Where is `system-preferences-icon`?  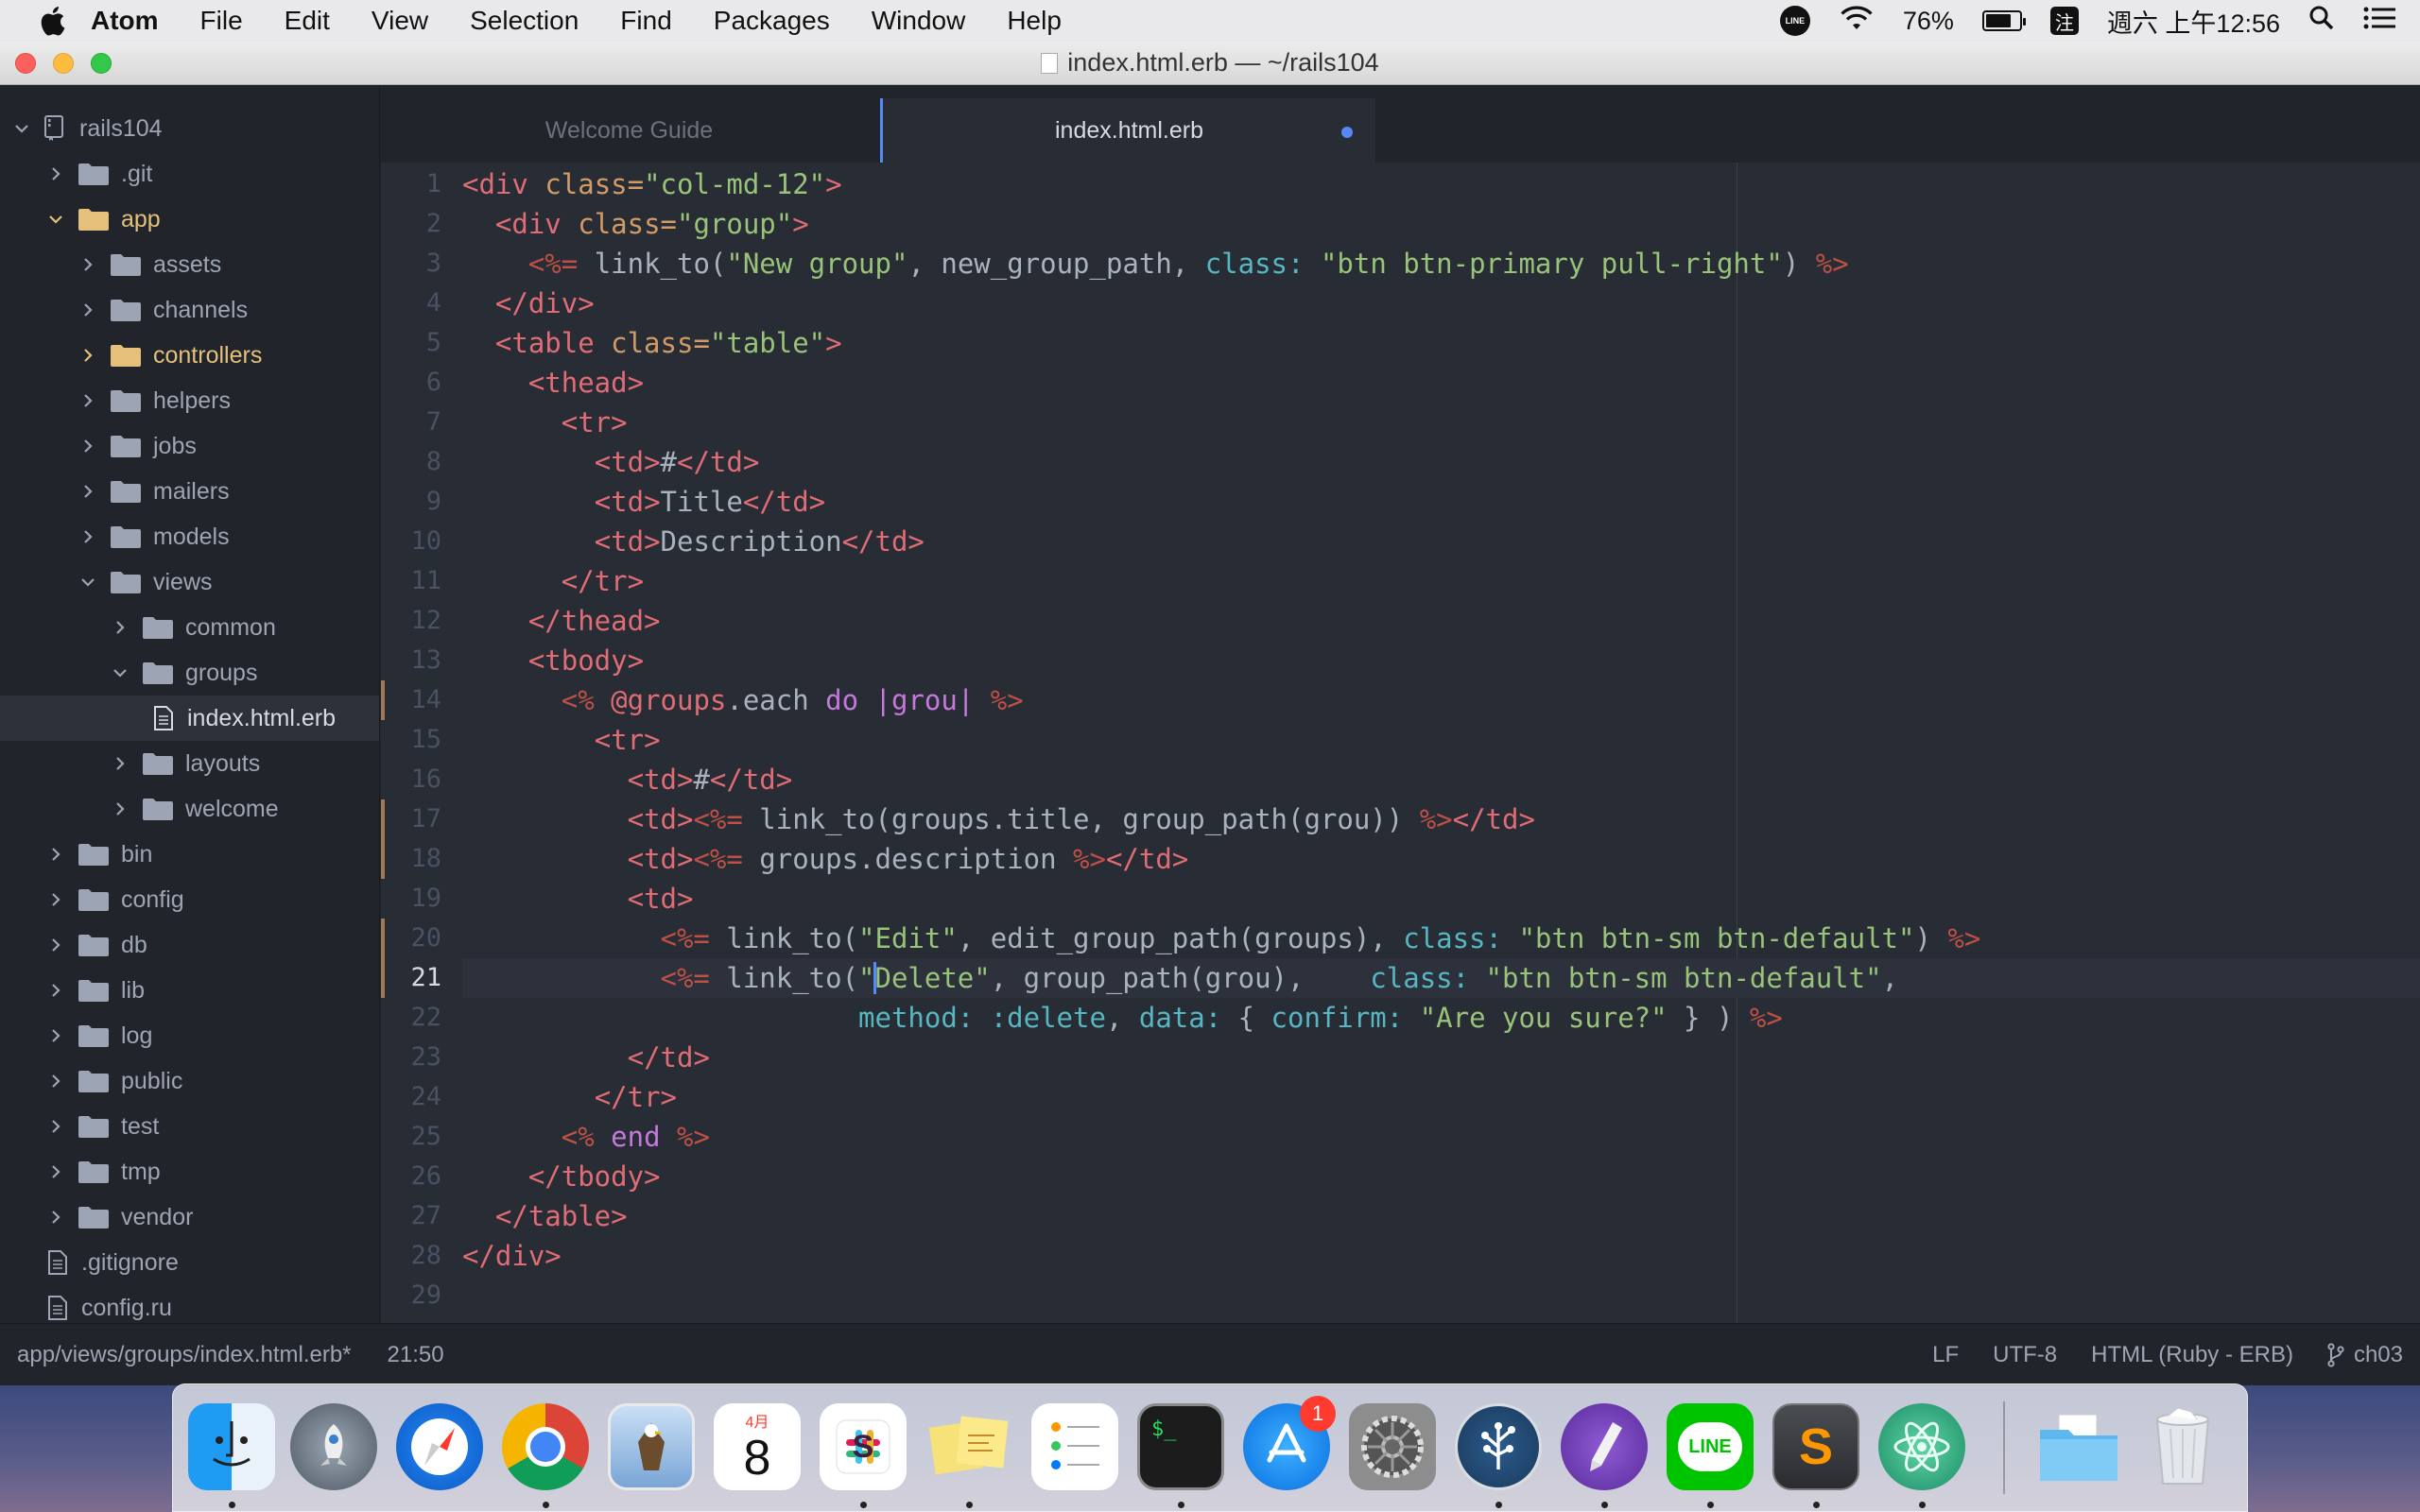
system-preferences-icon is located at coordinates (1392, 1446).